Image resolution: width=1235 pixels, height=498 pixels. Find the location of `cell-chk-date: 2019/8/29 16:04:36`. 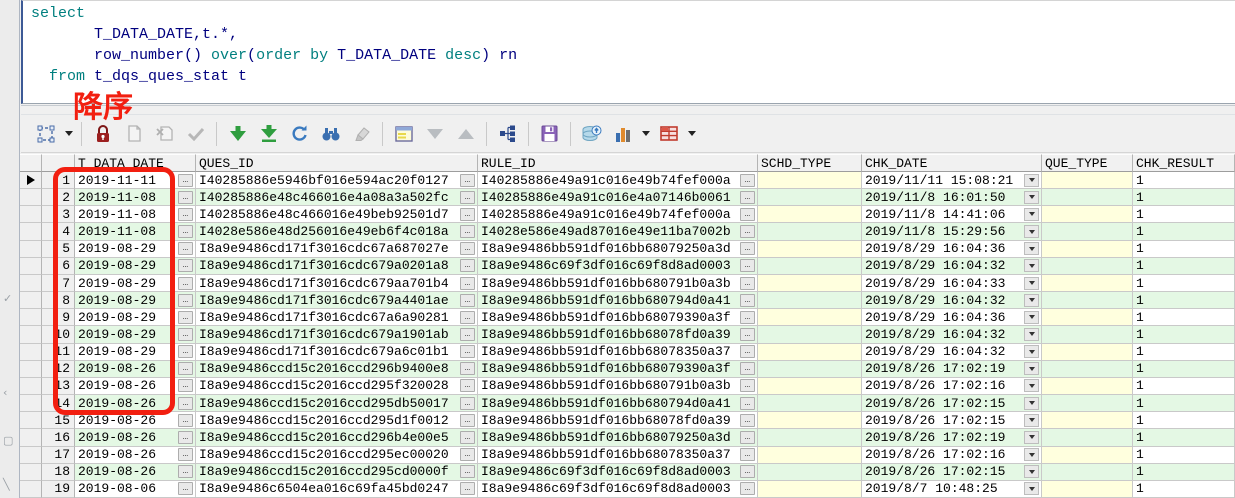

cell-chk-date: 2019/8/29 16:04:36 is located at coordinates (952, 249).